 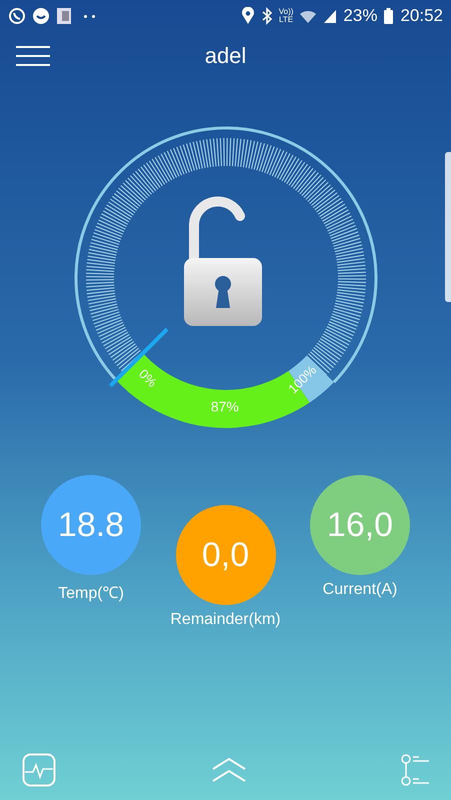 I want to click on timeline-list-icon, so click(x=416, y=770).